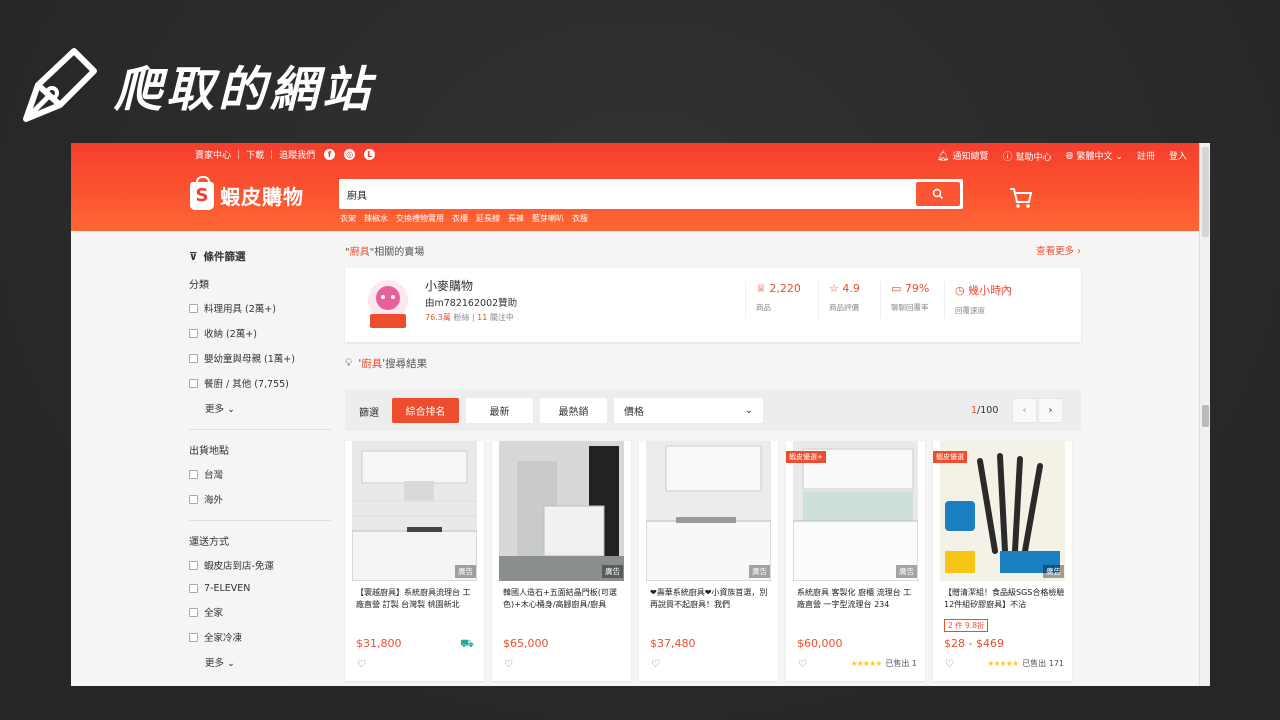 The image size is (1280, 720). Describe the element at coordinates (1027, 155) in the screenshot. I see `help-link: ⓘ 幫助中心` at that location.